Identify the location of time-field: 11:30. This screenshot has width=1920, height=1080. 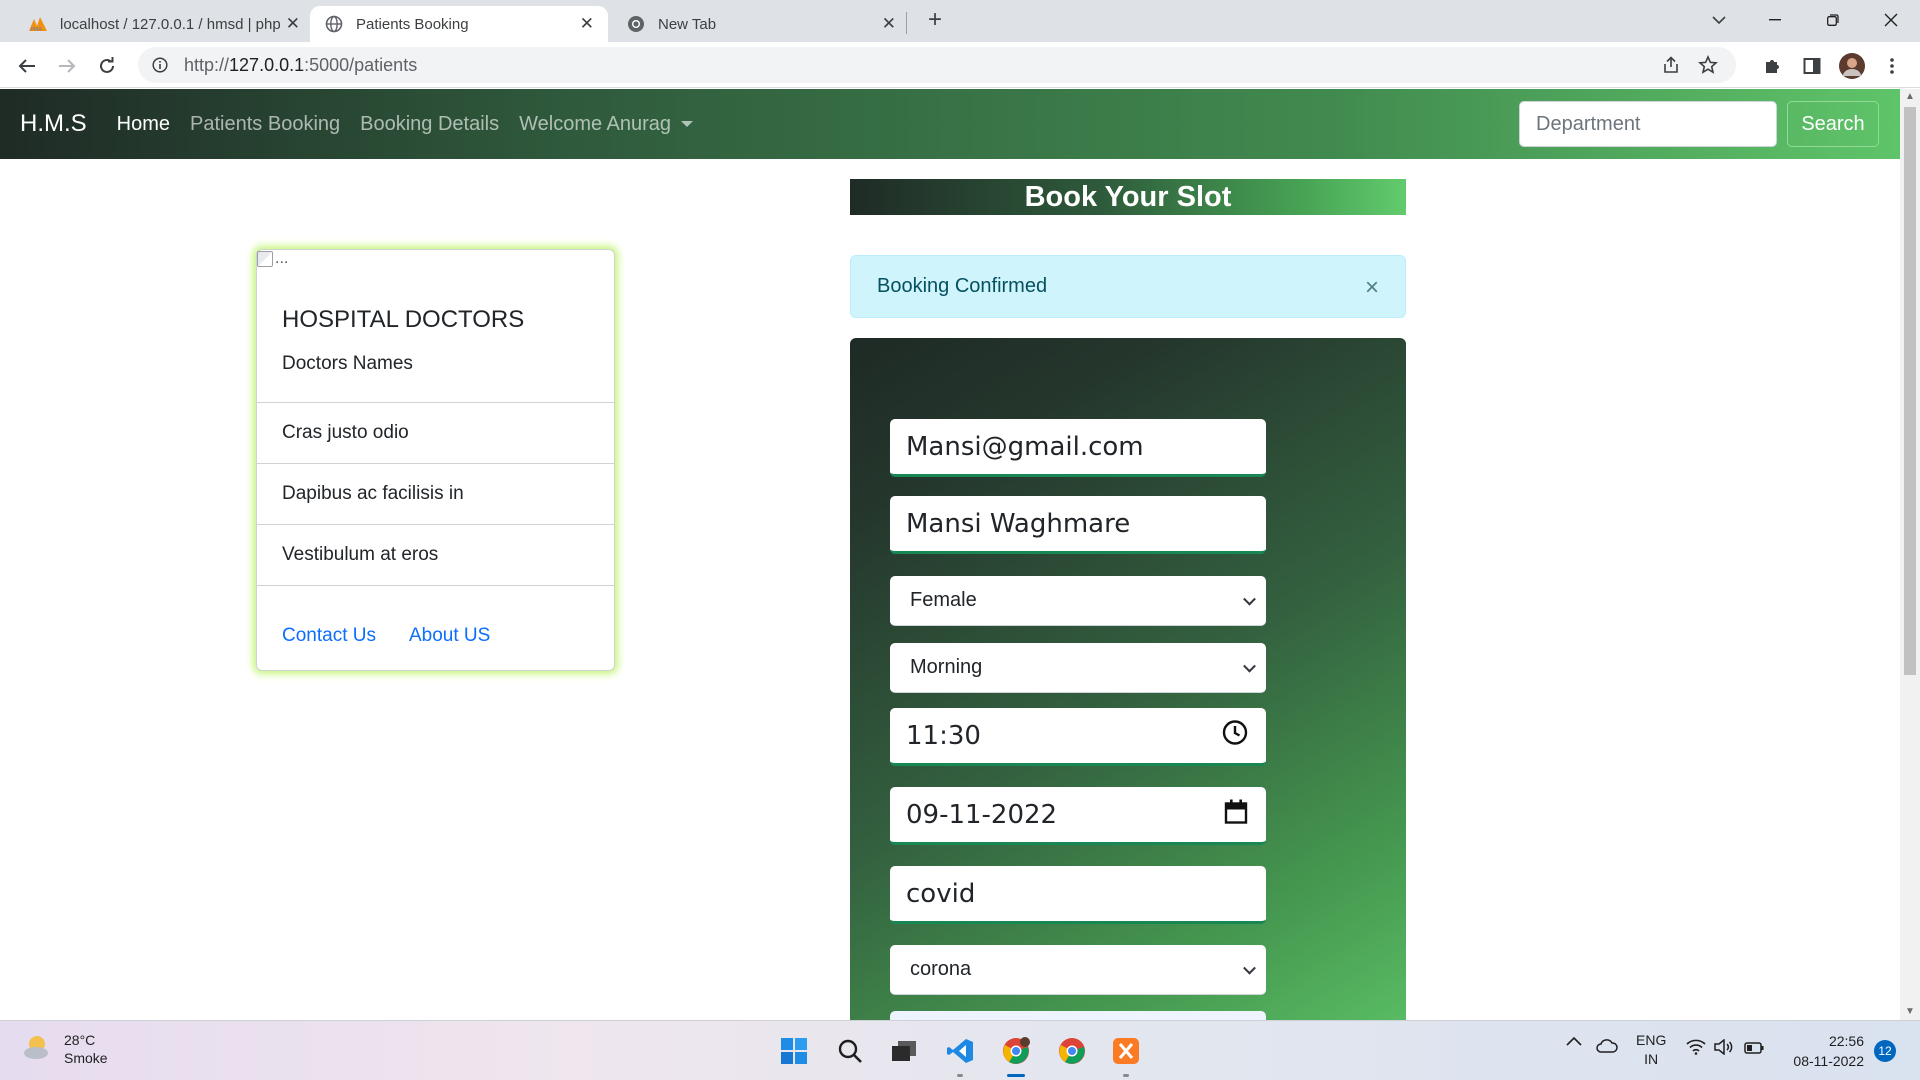
(1078, 737).